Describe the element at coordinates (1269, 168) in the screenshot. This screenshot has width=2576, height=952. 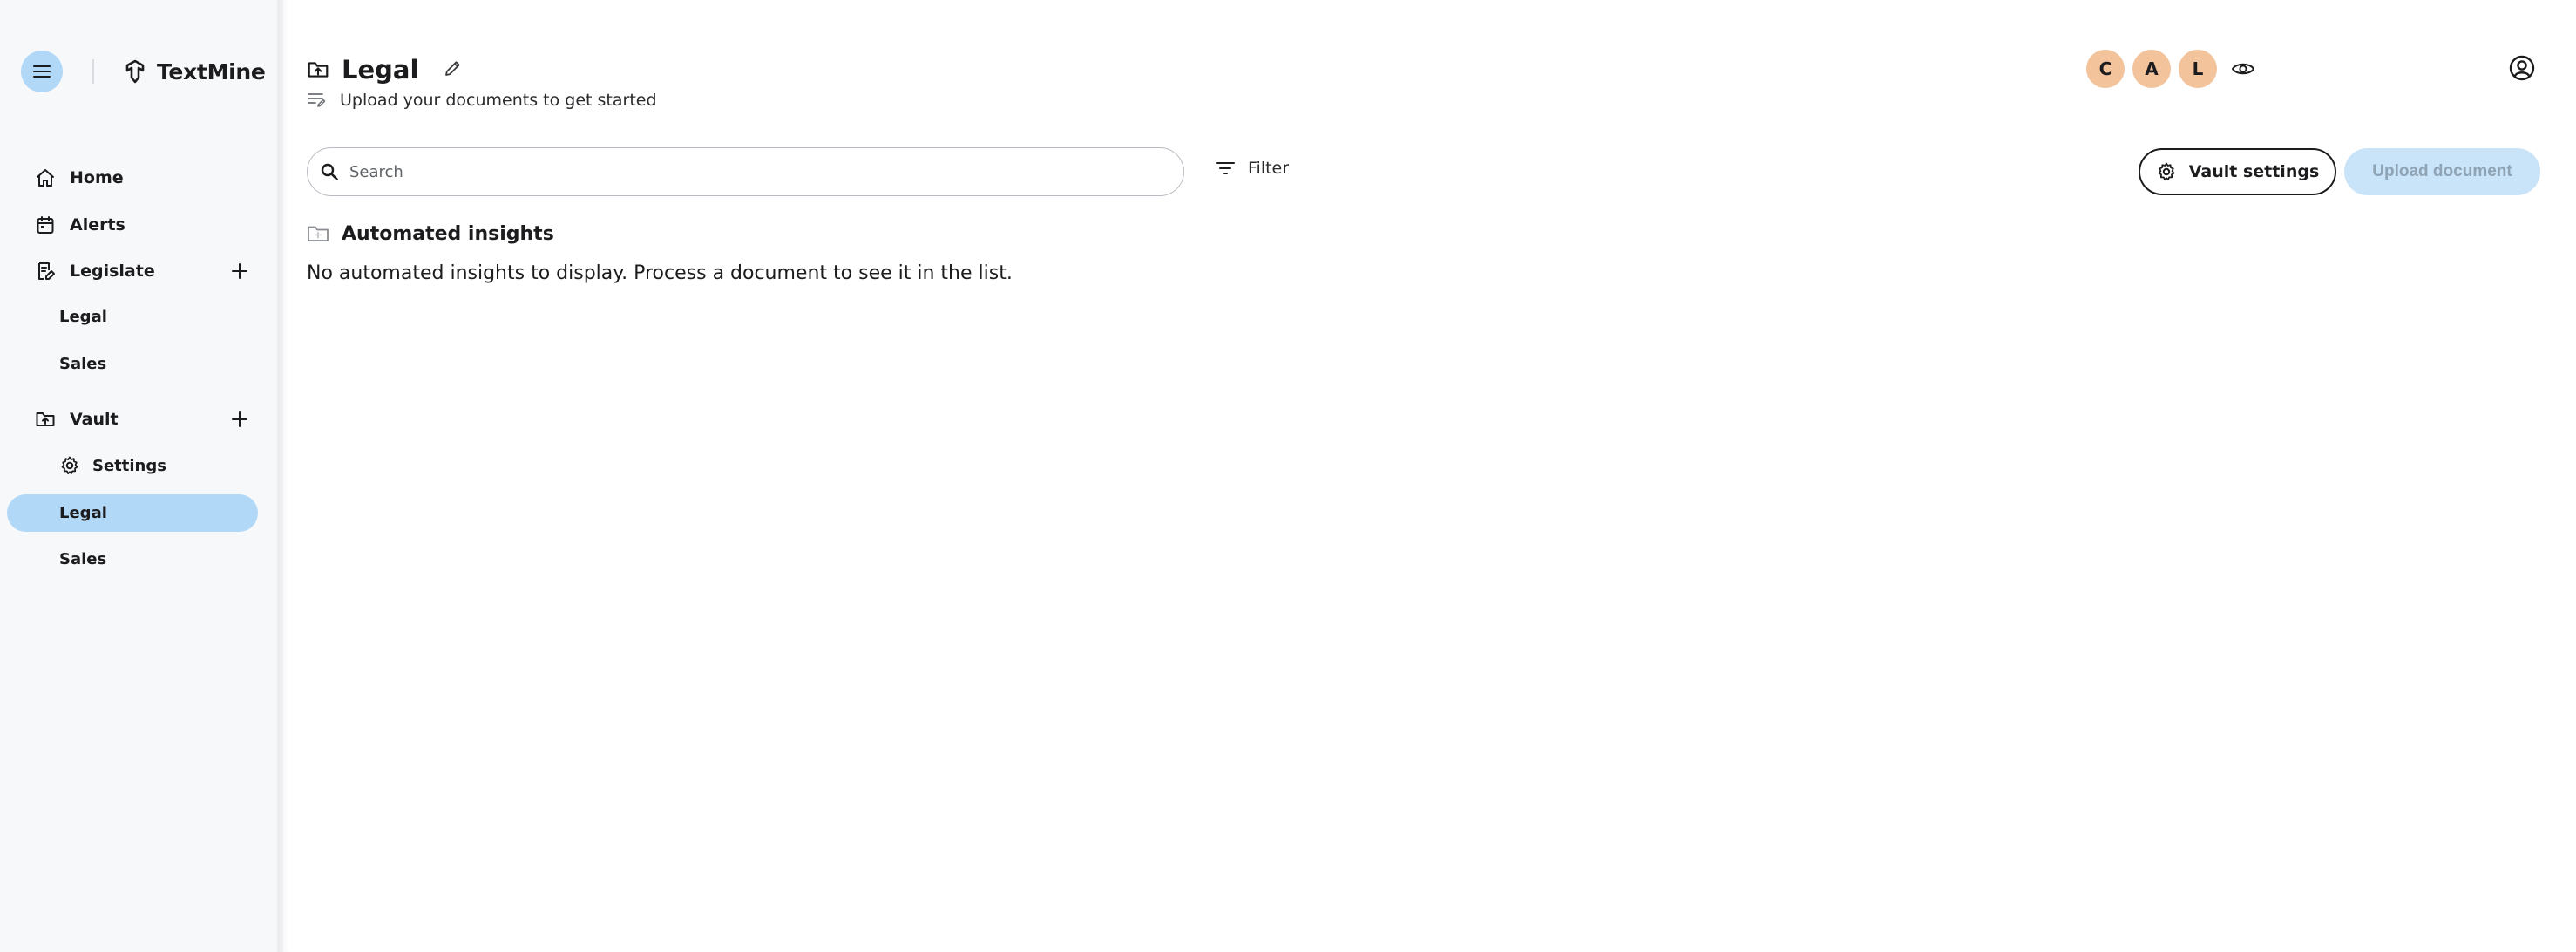
I see `filter-label: Filter` at that location.